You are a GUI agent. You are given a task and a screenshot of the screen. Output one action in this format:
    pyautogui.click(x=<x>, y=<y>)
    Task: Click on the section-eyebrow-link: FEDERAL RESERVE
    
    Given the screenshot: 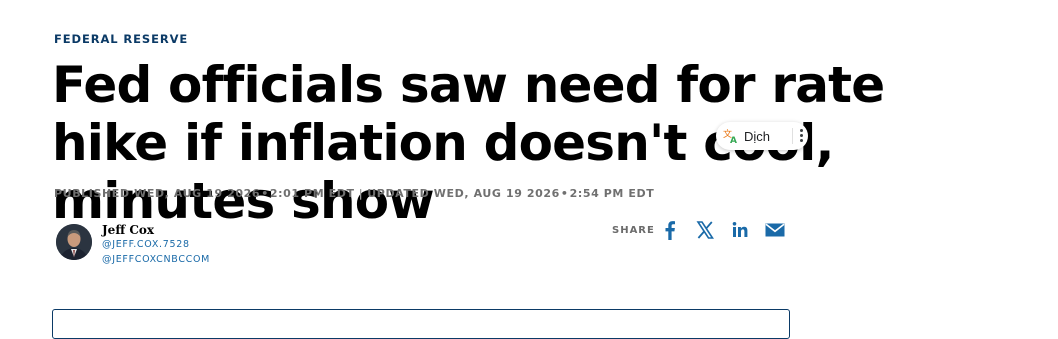 What is the action you would take?
    pyautogui.click(x=121, y=39)
    